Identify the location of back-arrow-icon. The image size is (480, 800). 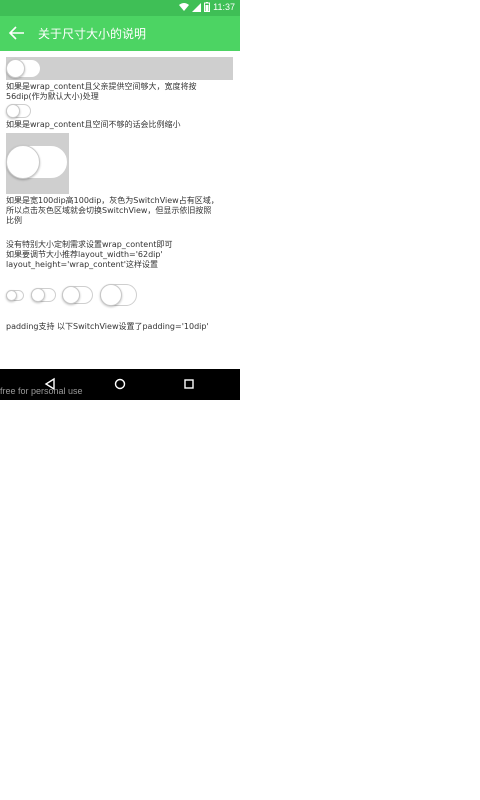
(17, 33).